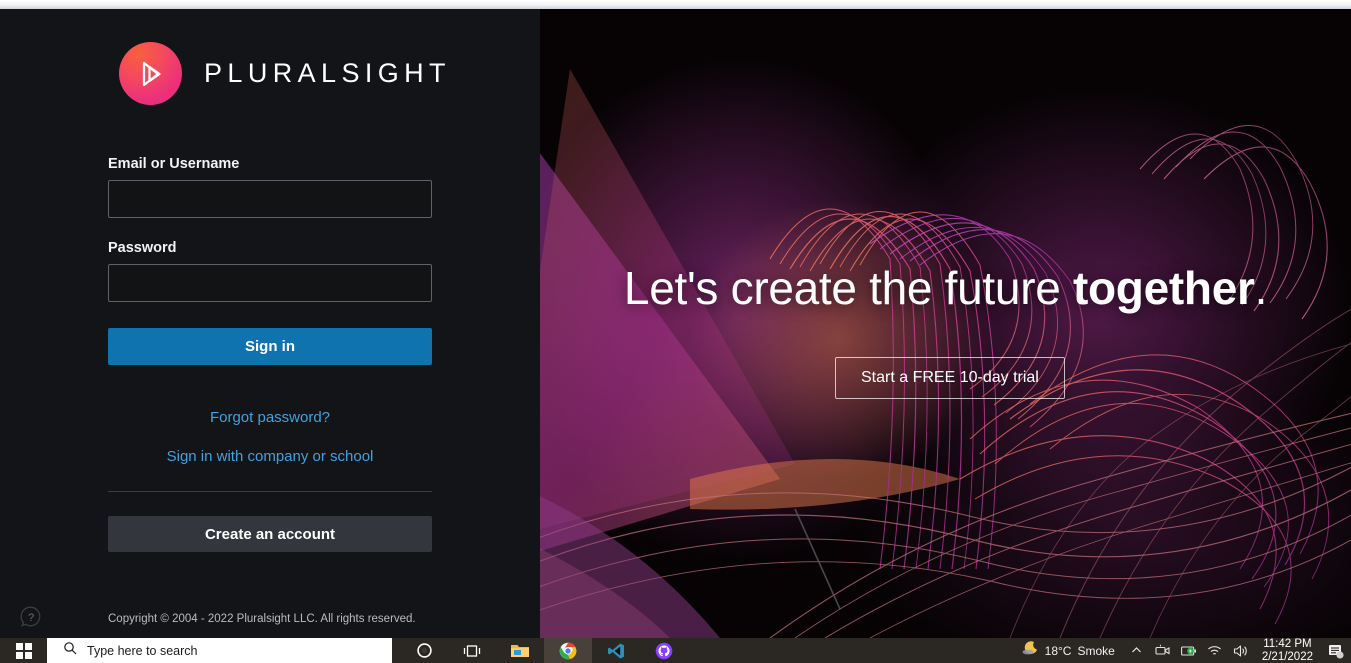  What do you see at coordinates (424, 650) in the screenshot?
I see `cortana-icon` at bounding box center [424, 650].